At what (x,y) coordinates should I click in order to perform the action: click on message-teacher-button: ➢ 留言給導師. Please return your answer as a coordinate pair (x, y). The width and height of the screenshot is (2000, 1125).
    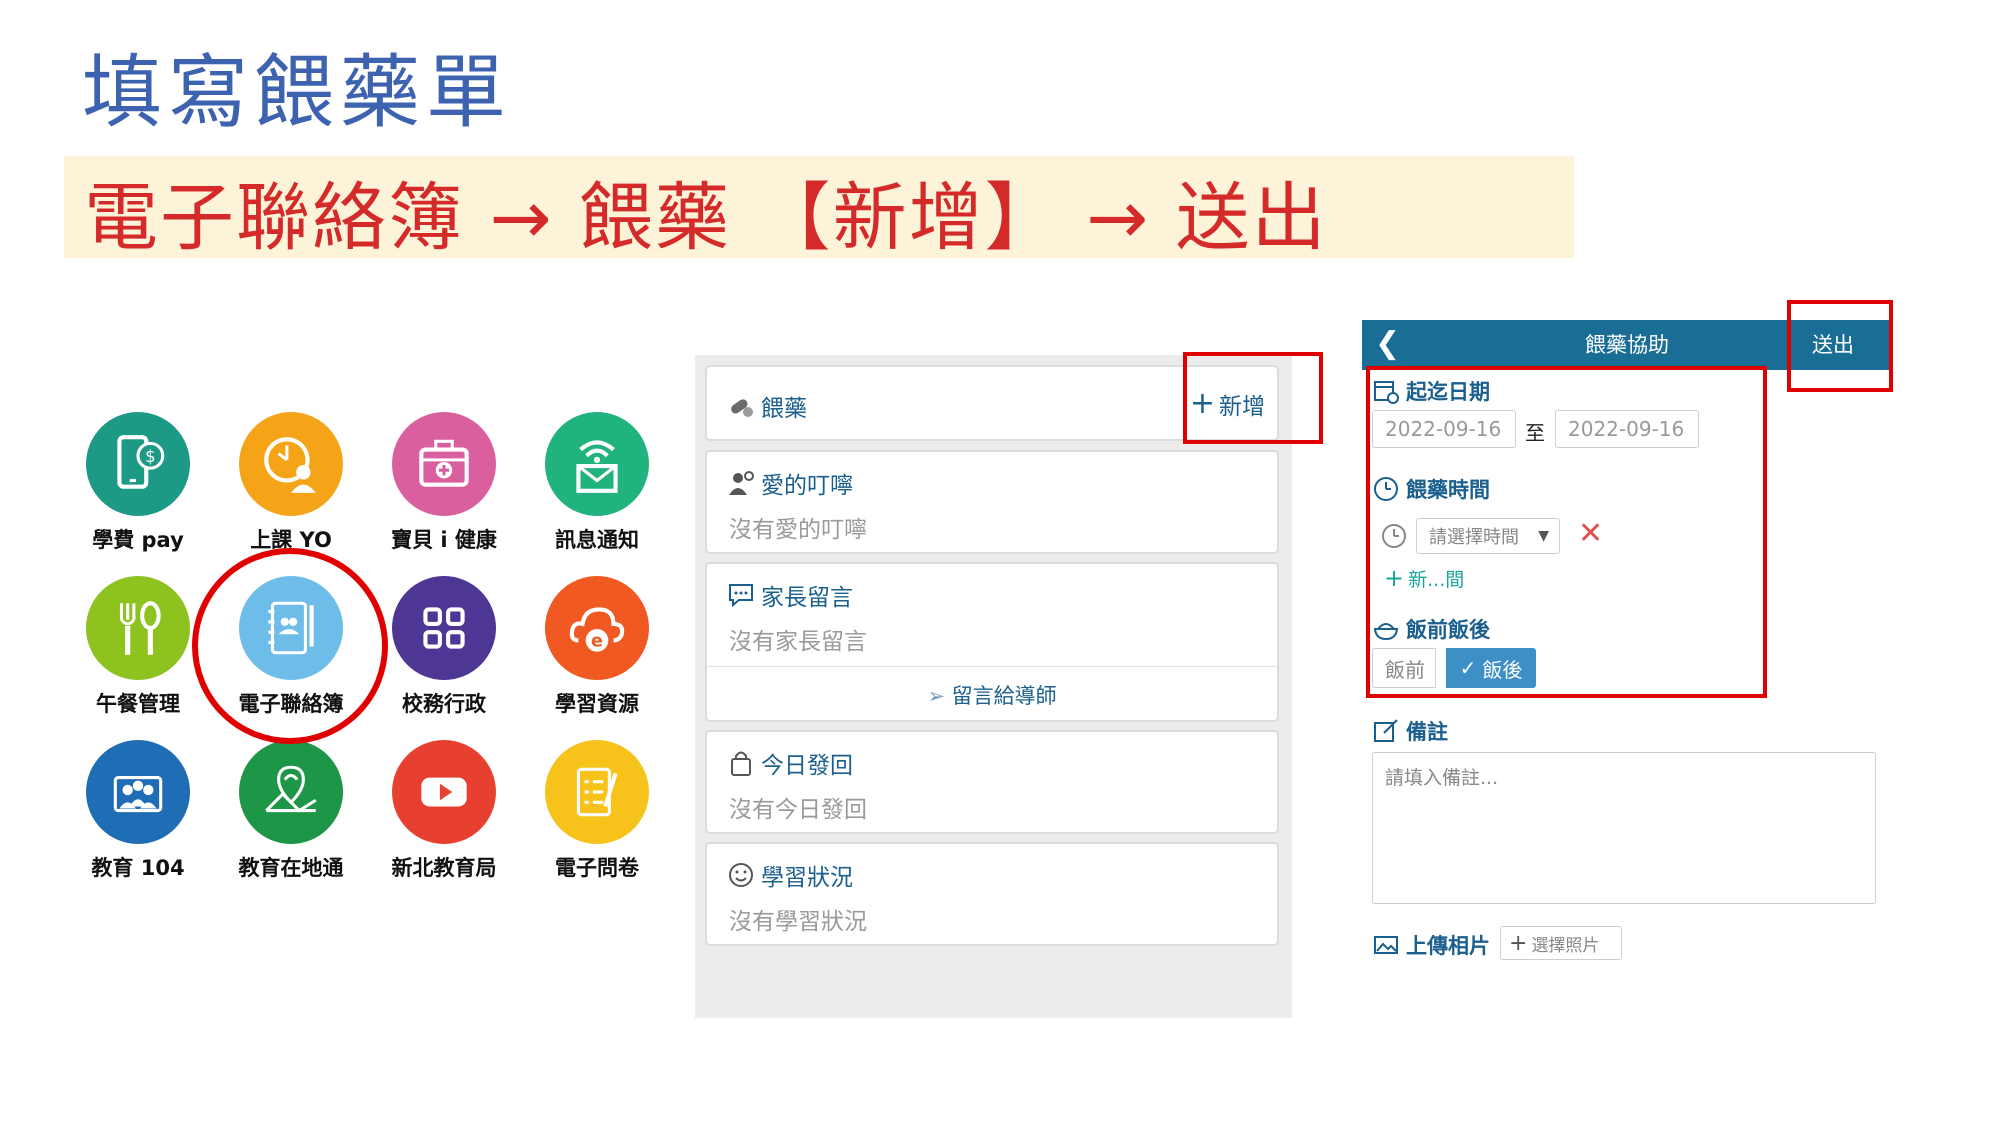
    Looking at the image, I should click on (992, 695).